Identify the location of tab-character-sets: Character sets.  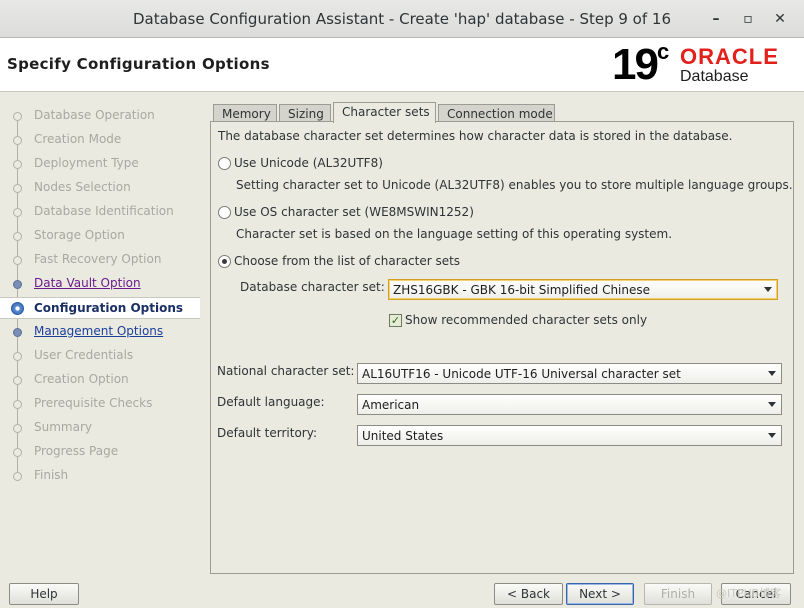
(384, 112).